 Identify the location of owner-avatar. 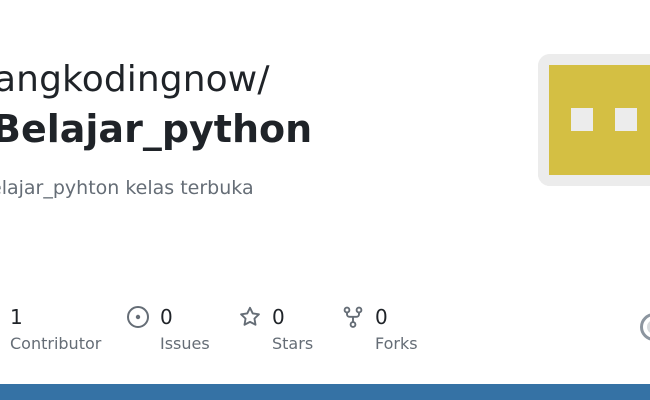
(594, 120).